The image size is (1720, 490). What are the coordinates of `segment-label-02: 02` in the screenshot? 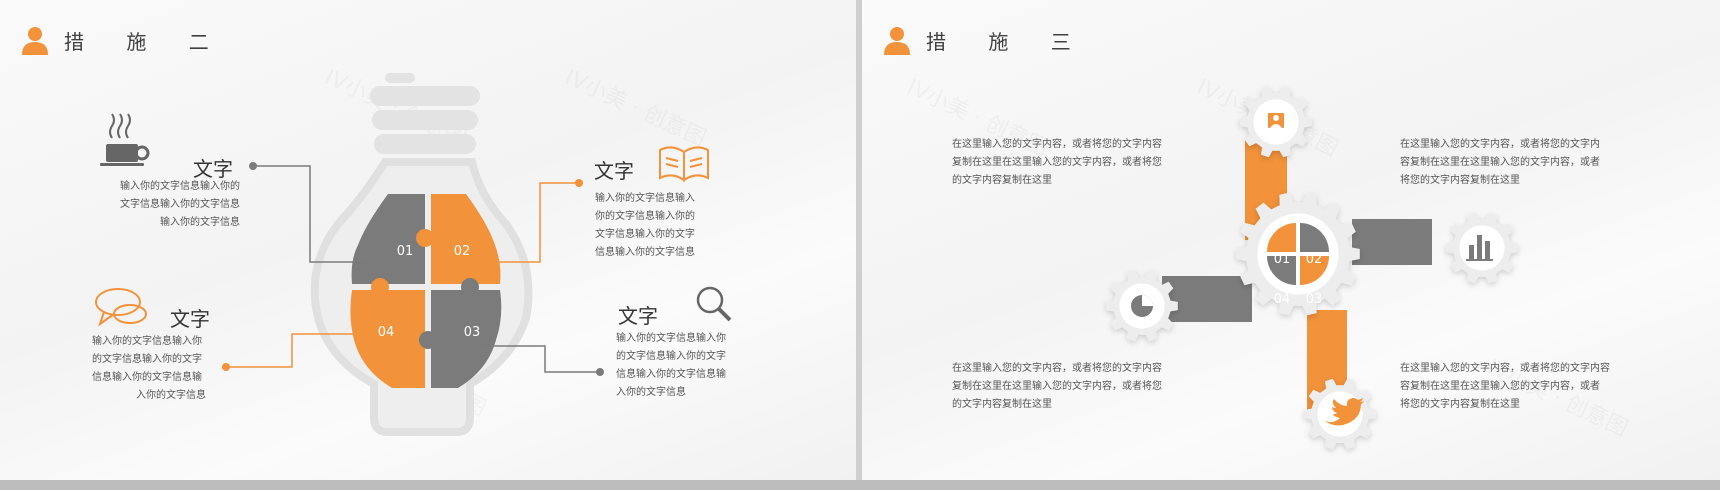 It's located at (1314, 259).